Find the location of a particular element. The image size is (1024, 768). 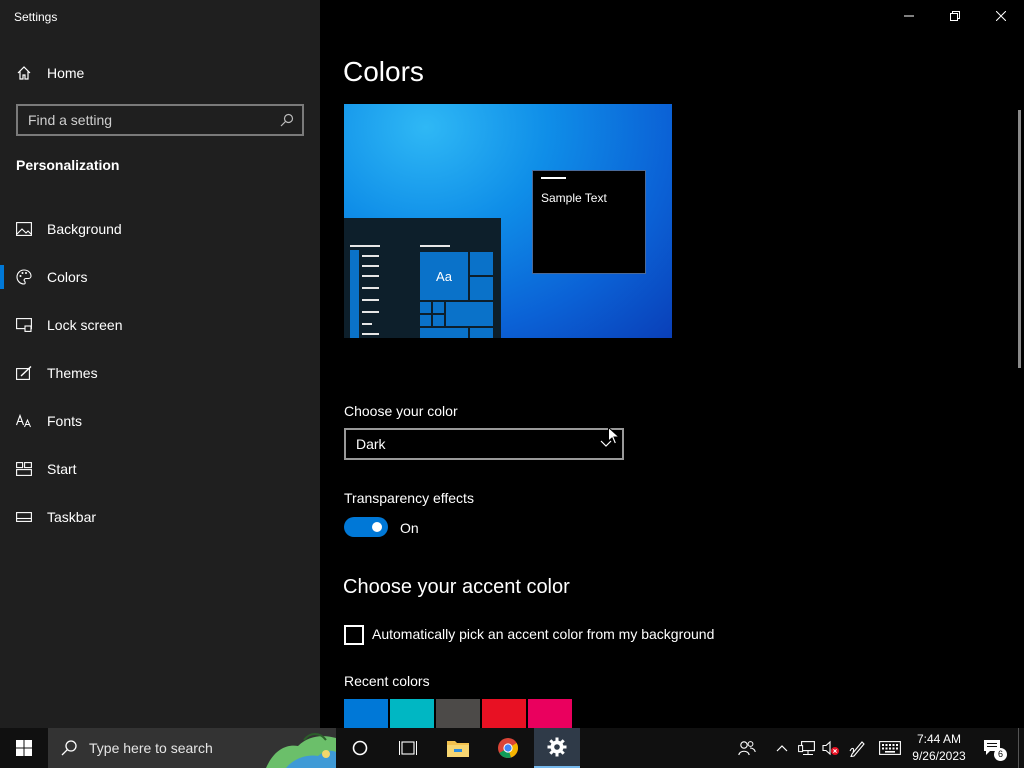

find-setting-input is located at coordinates (145, 120).